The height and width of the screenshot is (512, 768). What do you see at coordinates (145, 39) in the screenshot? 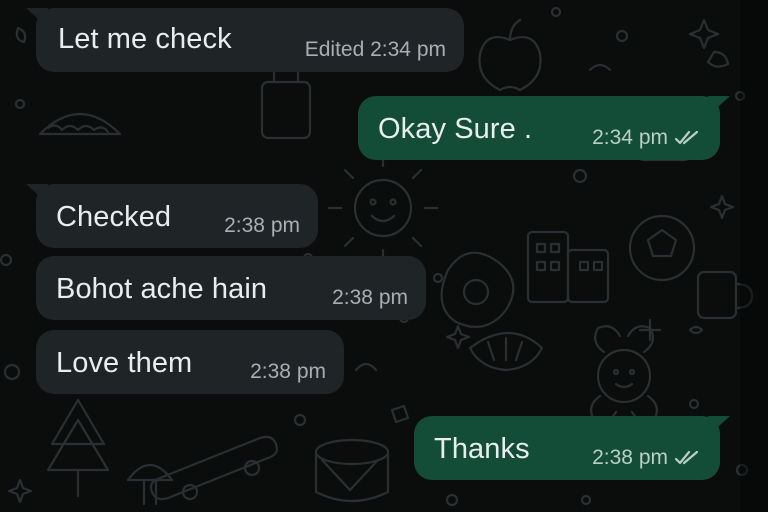
I see `message-text: Let me check` at bounding box center [145, 39].